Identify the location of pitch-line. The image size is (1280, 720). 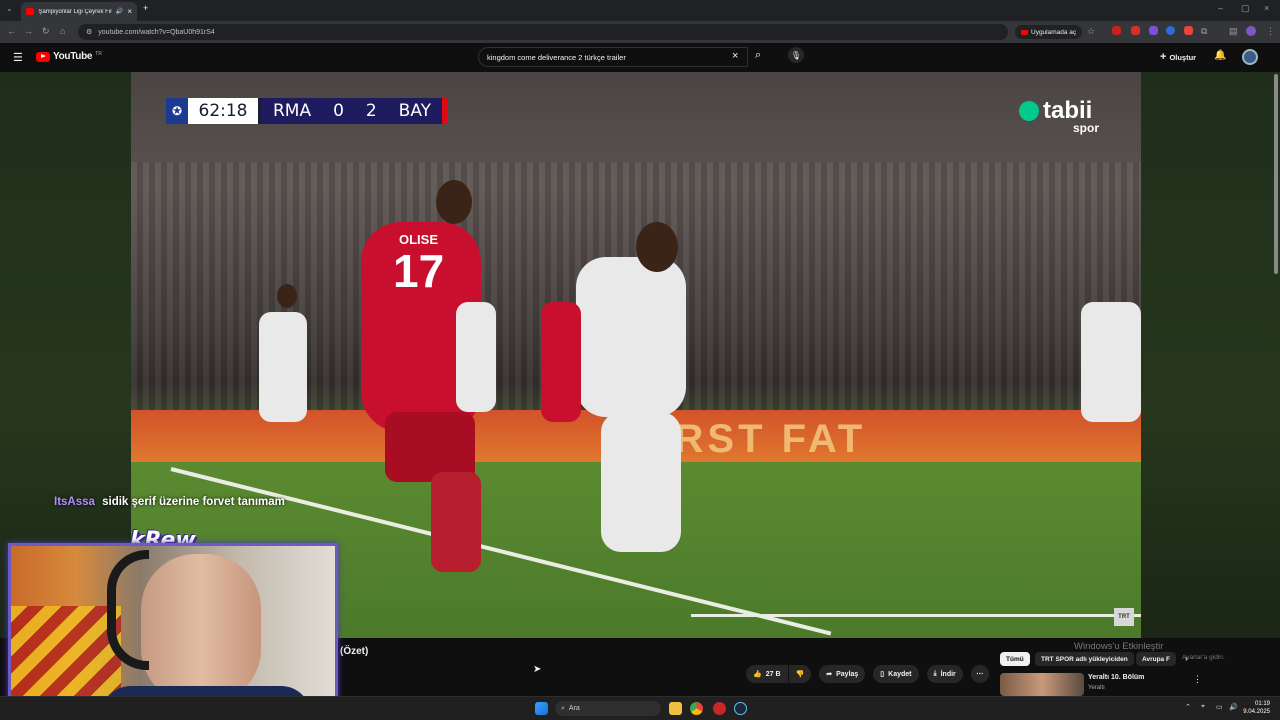
(916, 615).